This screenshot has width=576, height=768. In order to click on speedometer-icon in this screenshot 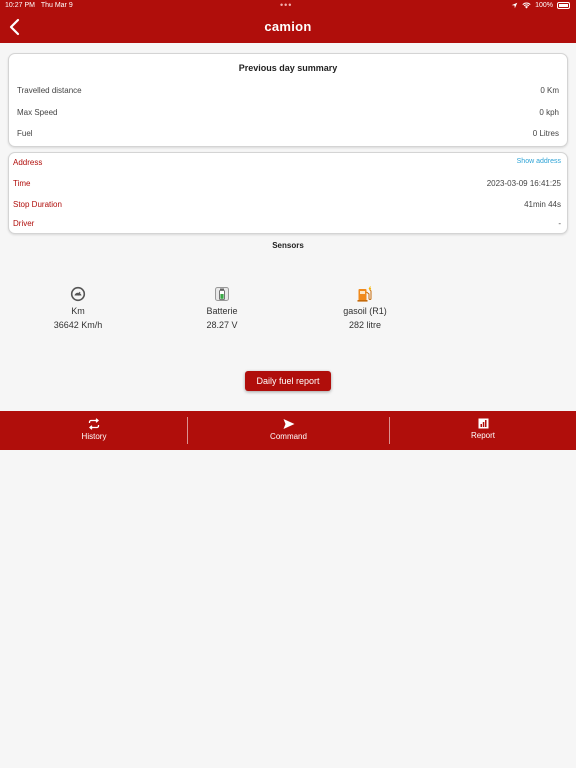, I will do `click(78, 294)`.